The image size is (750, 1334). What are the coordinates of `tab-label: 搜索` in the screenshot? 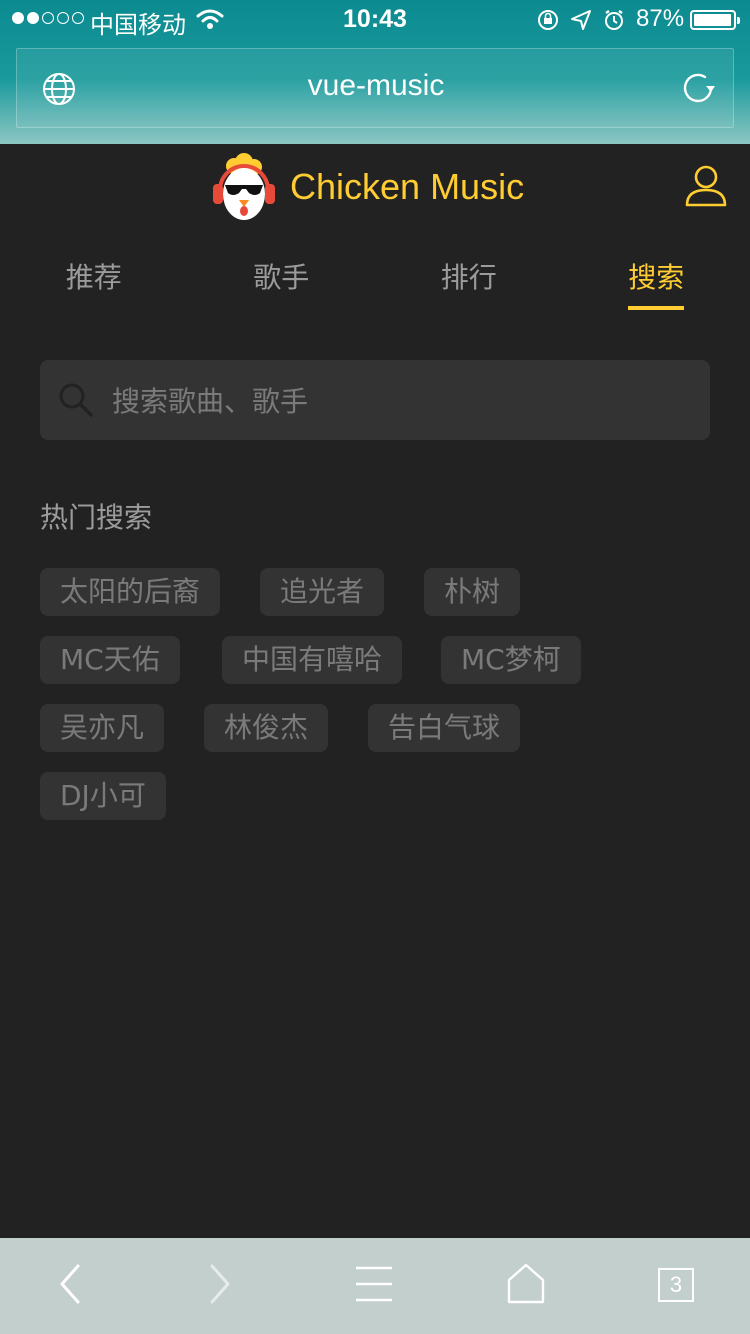 It's located at (656, 277).